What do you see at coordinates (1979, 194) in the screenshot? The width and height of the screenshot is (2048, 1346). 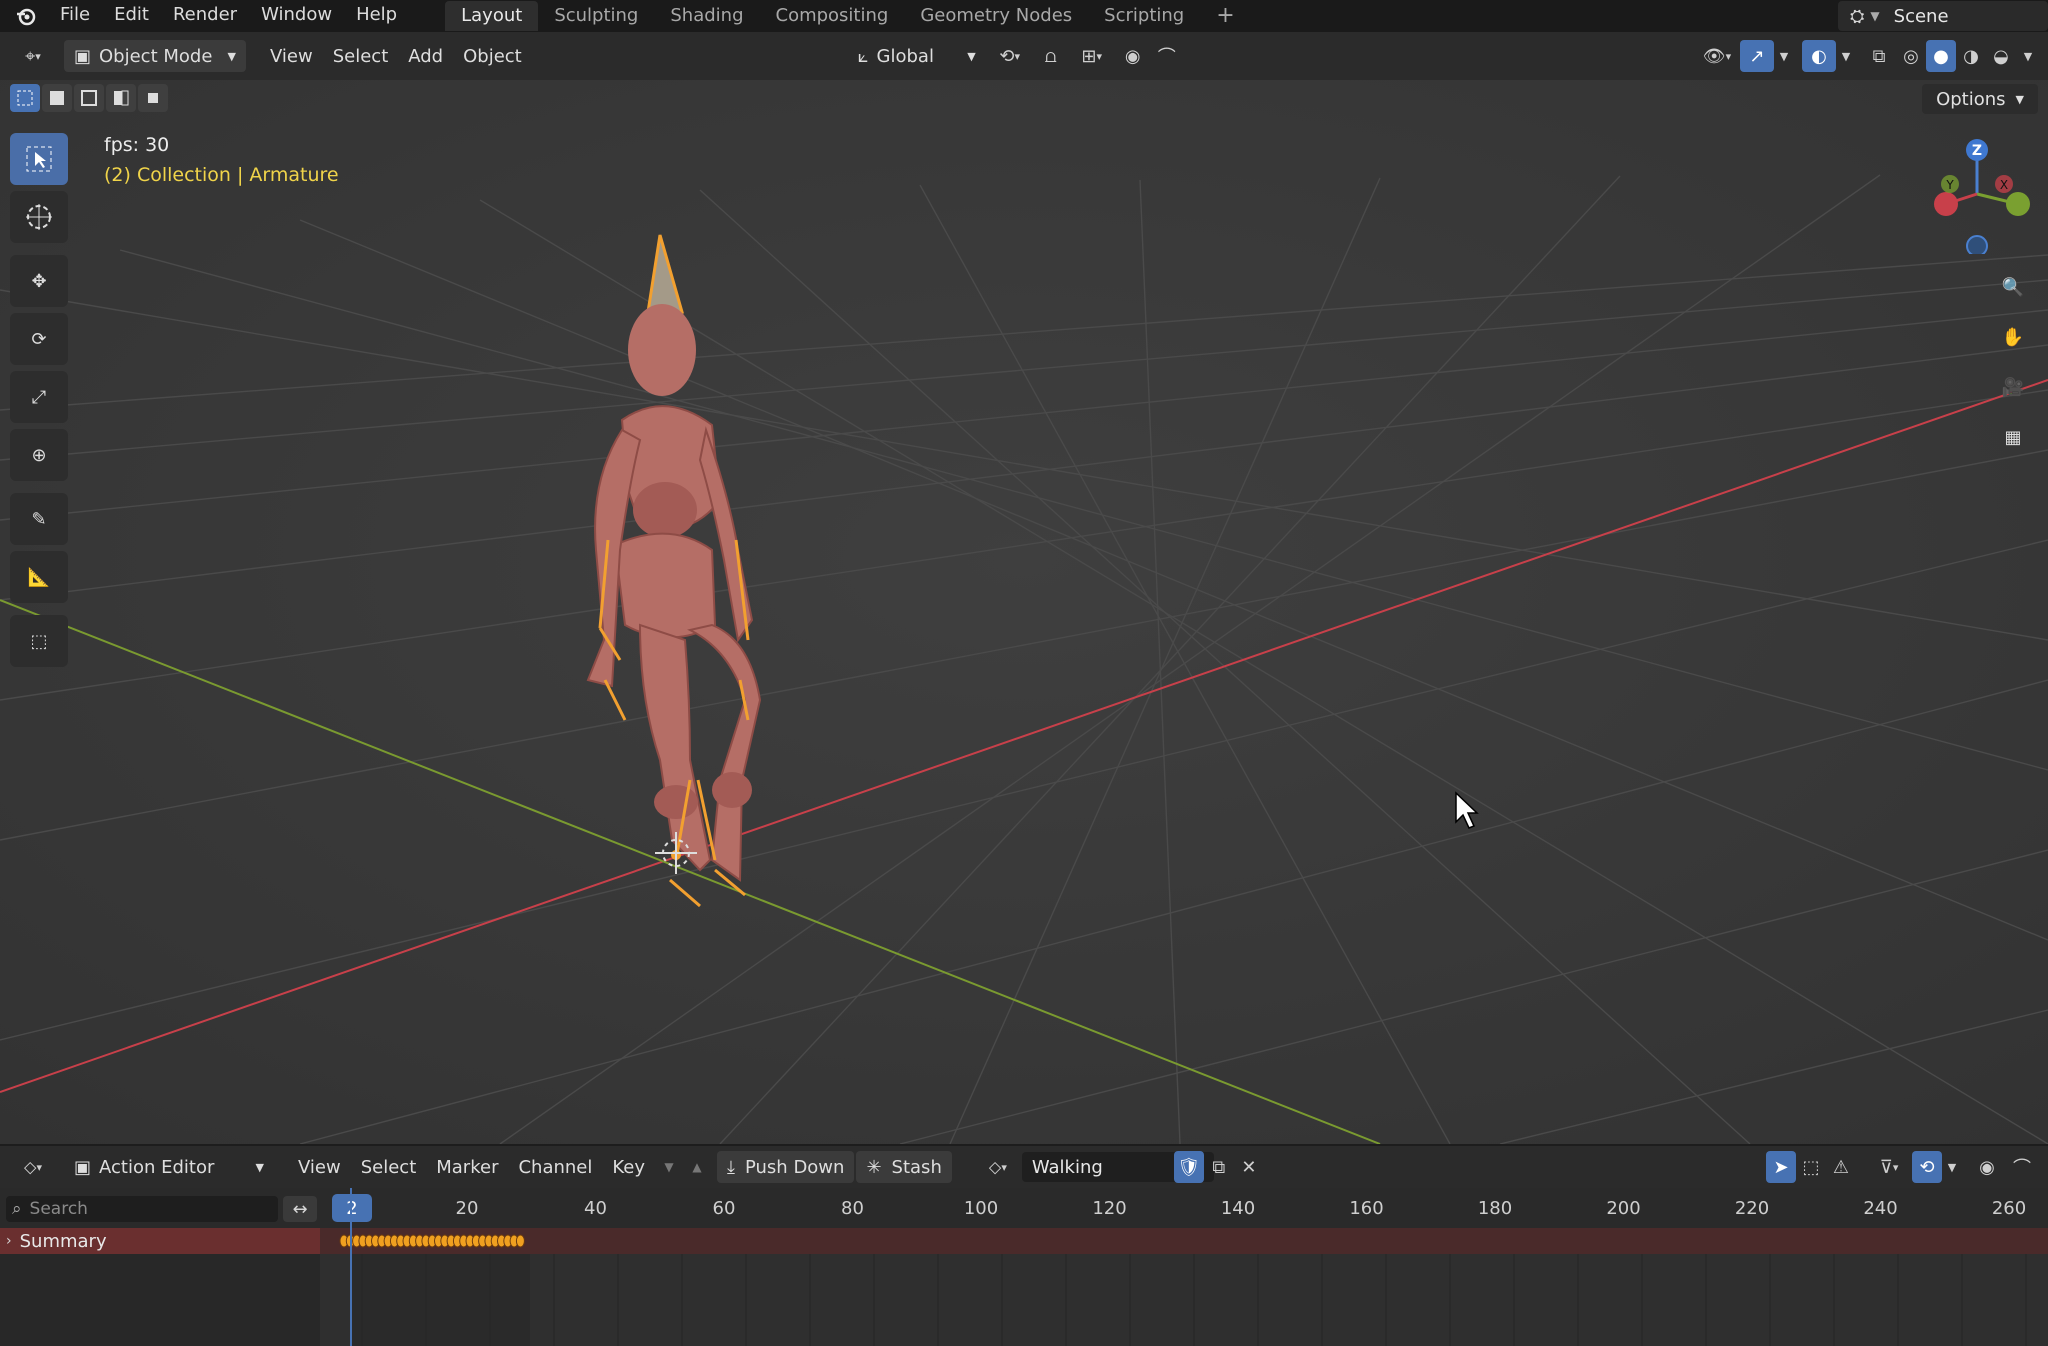 I see `navigation-gizmo: Z X Y` at bounding box center [1979, 194].